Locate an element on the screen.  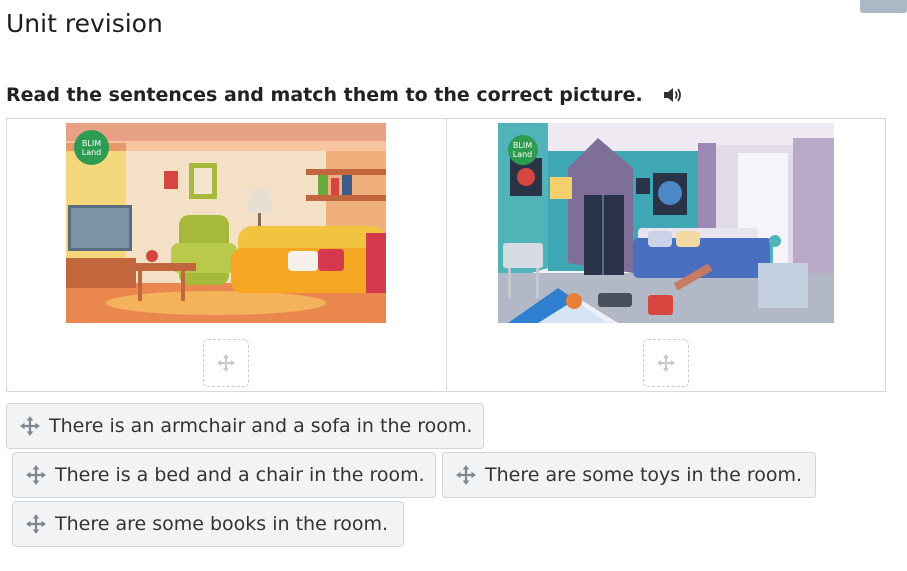
draggable-option: There are some toys in the room. is located at coordinates (629, 475).